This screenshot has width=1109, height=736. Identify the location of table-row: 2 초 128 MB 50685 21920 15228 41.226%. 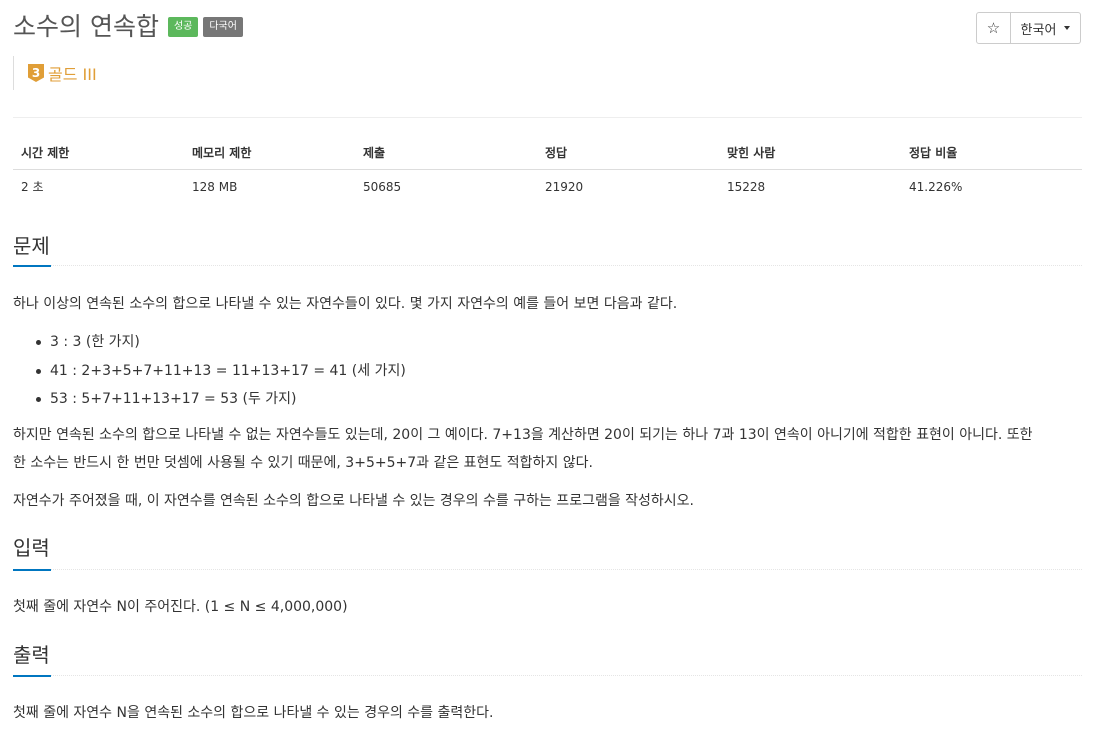
(547, 187).